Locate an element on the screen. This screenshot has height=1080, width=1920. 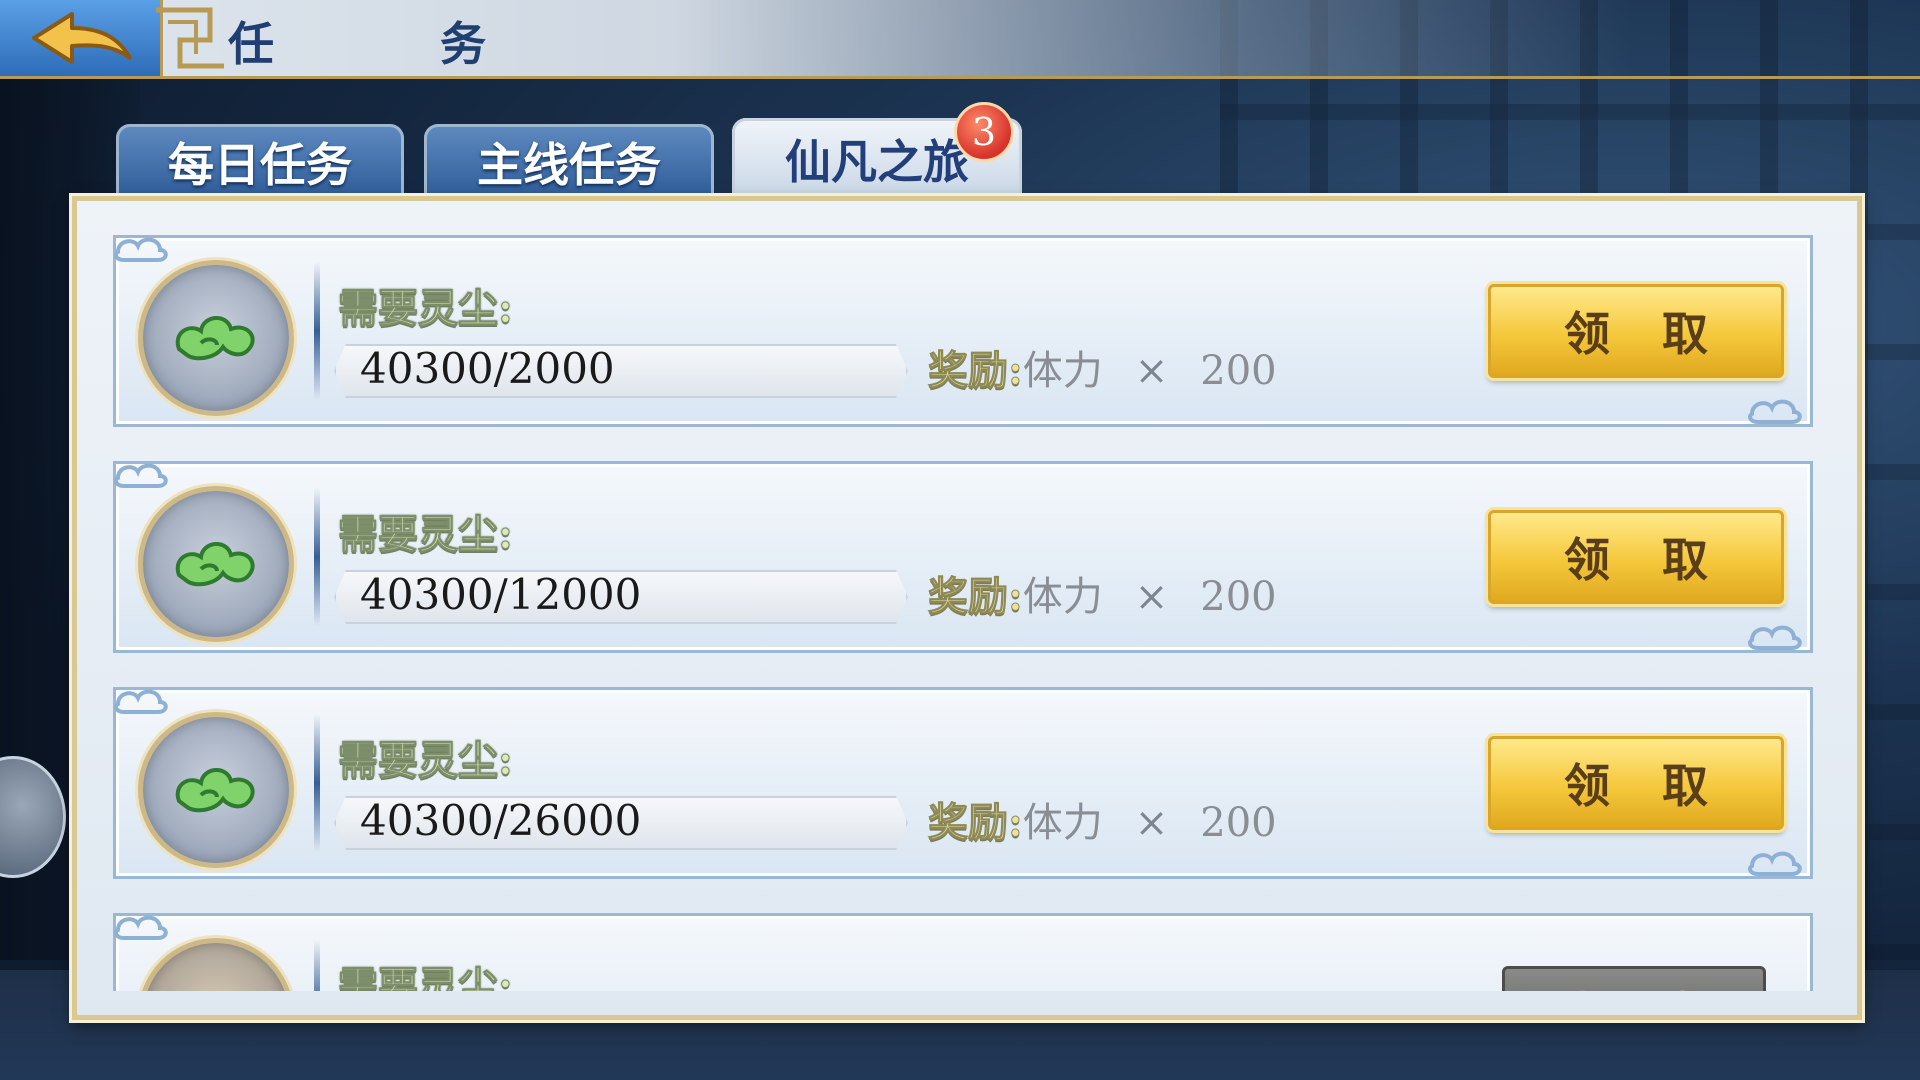
progress-value: 40300/12000 is located at coordinates (501, 594).